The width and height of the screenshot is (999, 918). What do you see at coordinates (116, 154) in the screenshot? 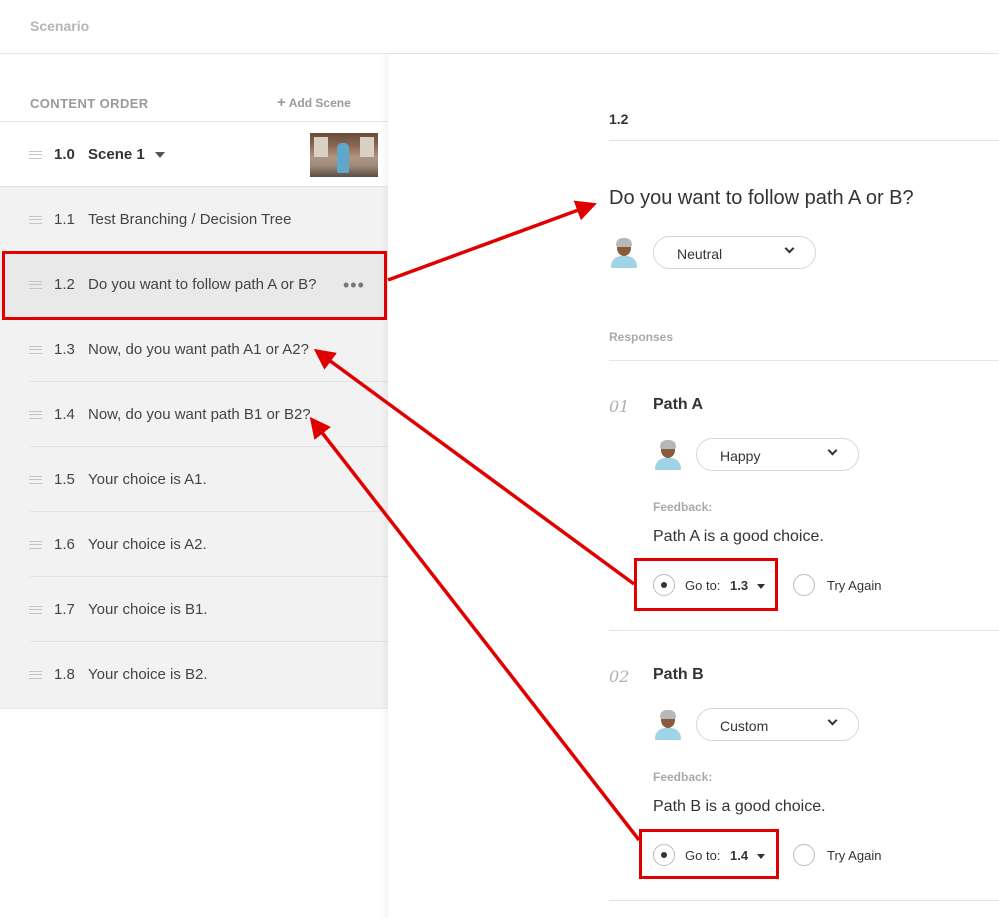
I see `scene-name: Scene 1` at bounding box center [116, 154].